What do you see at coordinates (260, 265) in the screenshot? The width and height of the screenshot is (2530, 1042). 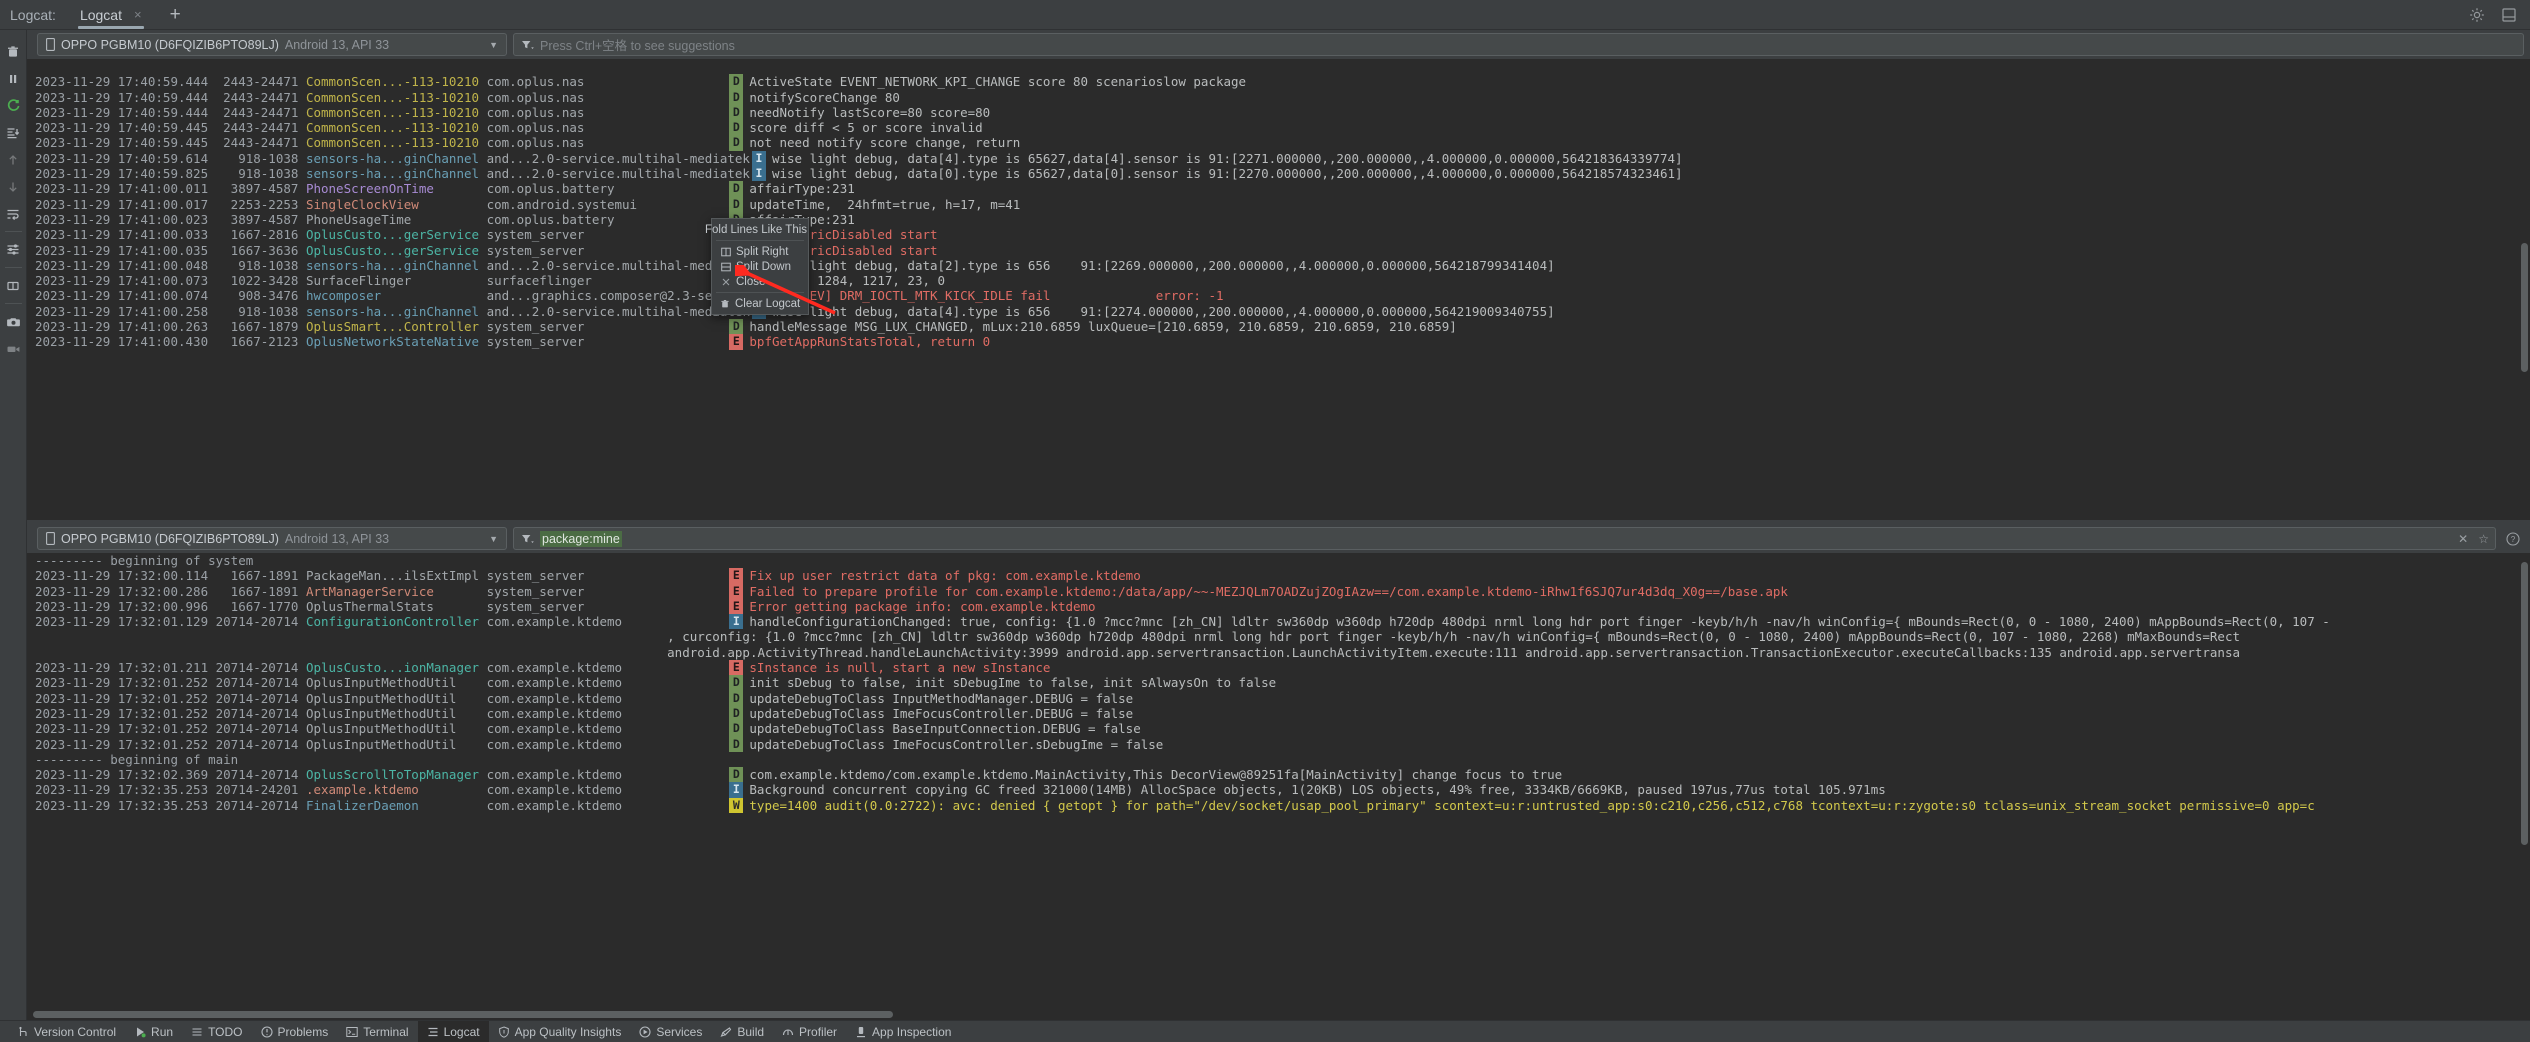 I see `log-pid: 918-1038` at bounding box center [260, 265].